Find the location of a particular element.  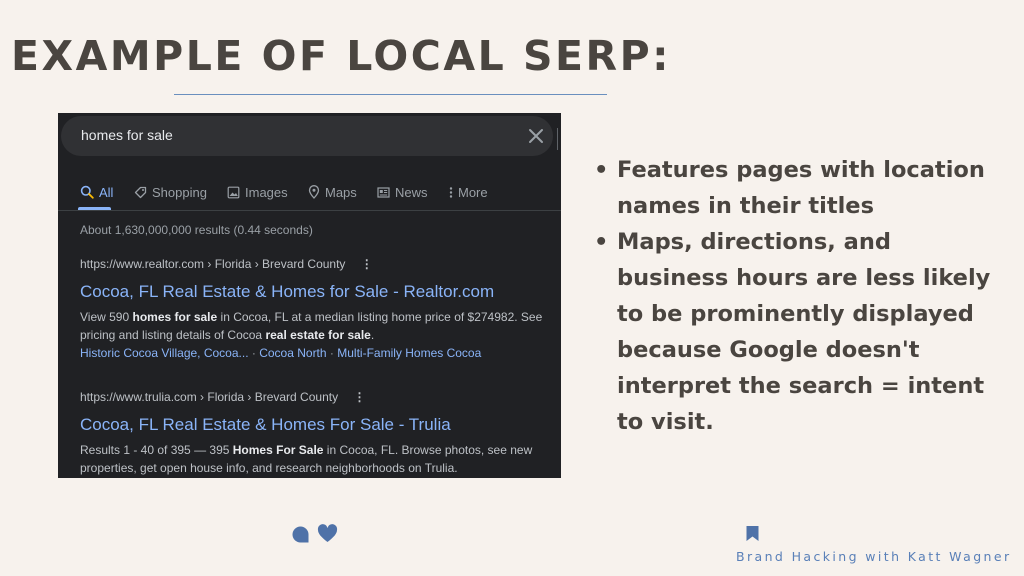

tab-all: All is located at coordinates (96, 192).